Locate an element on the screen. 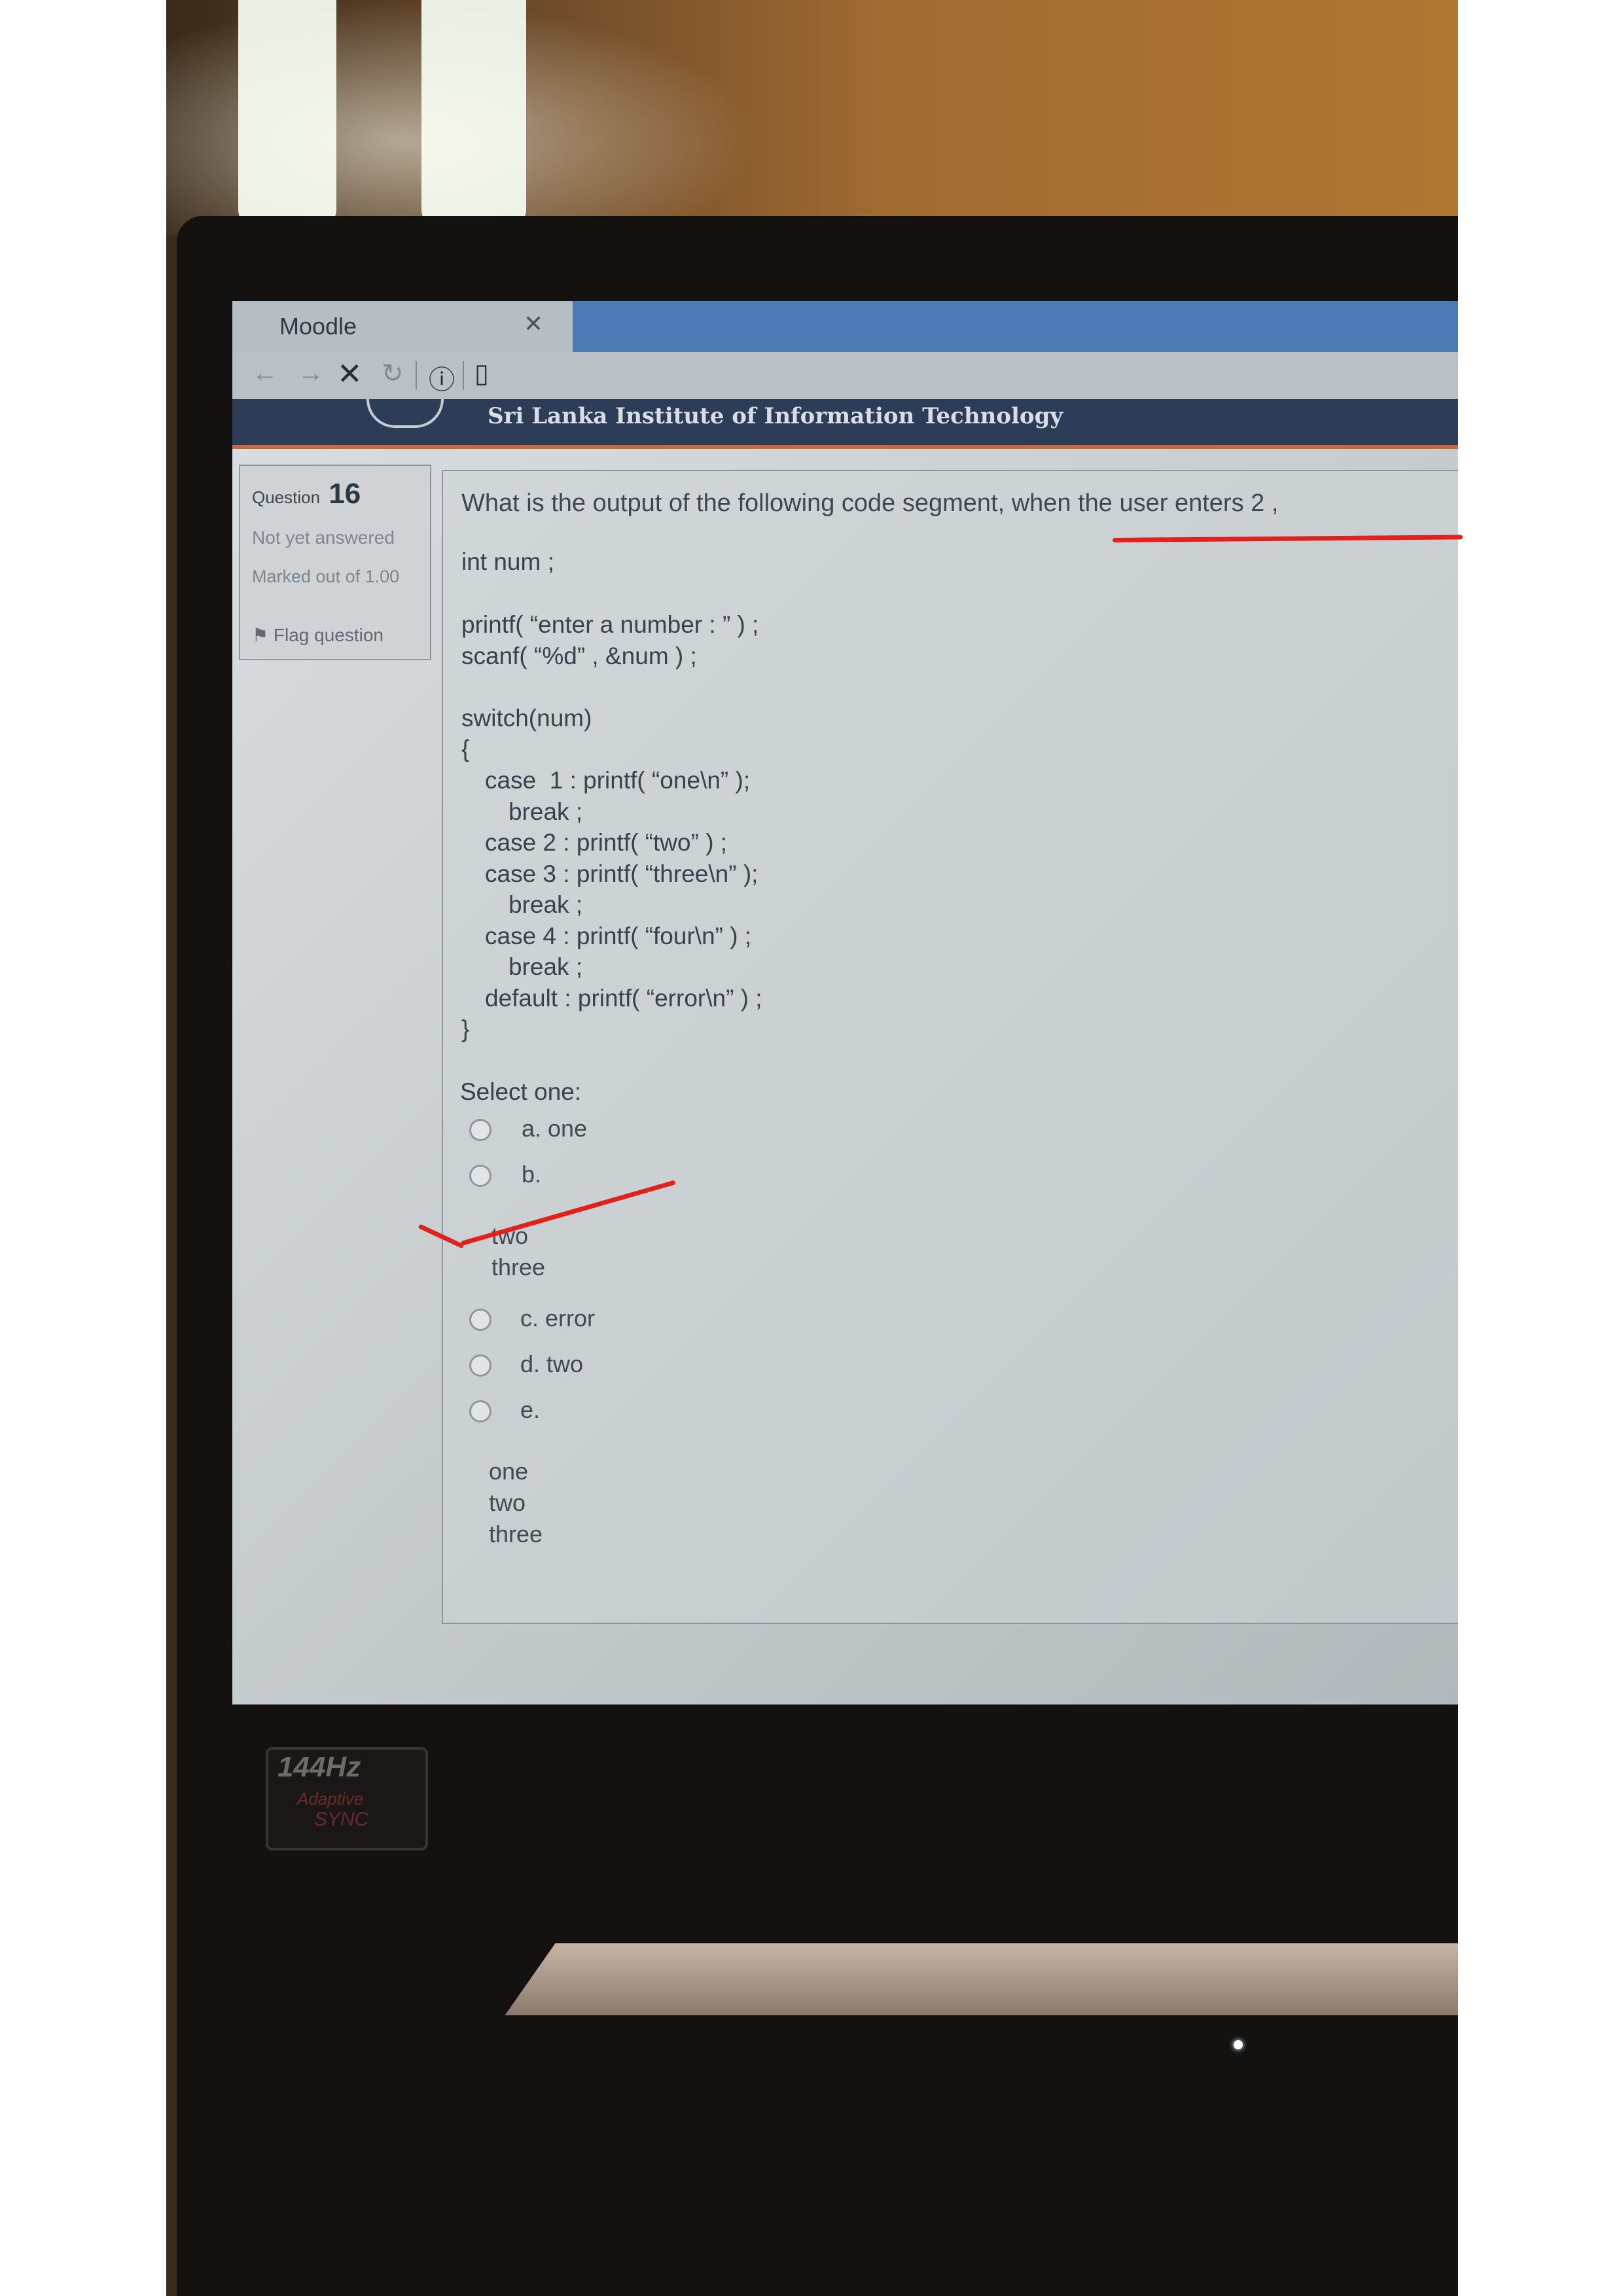  flag-question-link: ⚑ Flag question is located at coordinates (317, 635).